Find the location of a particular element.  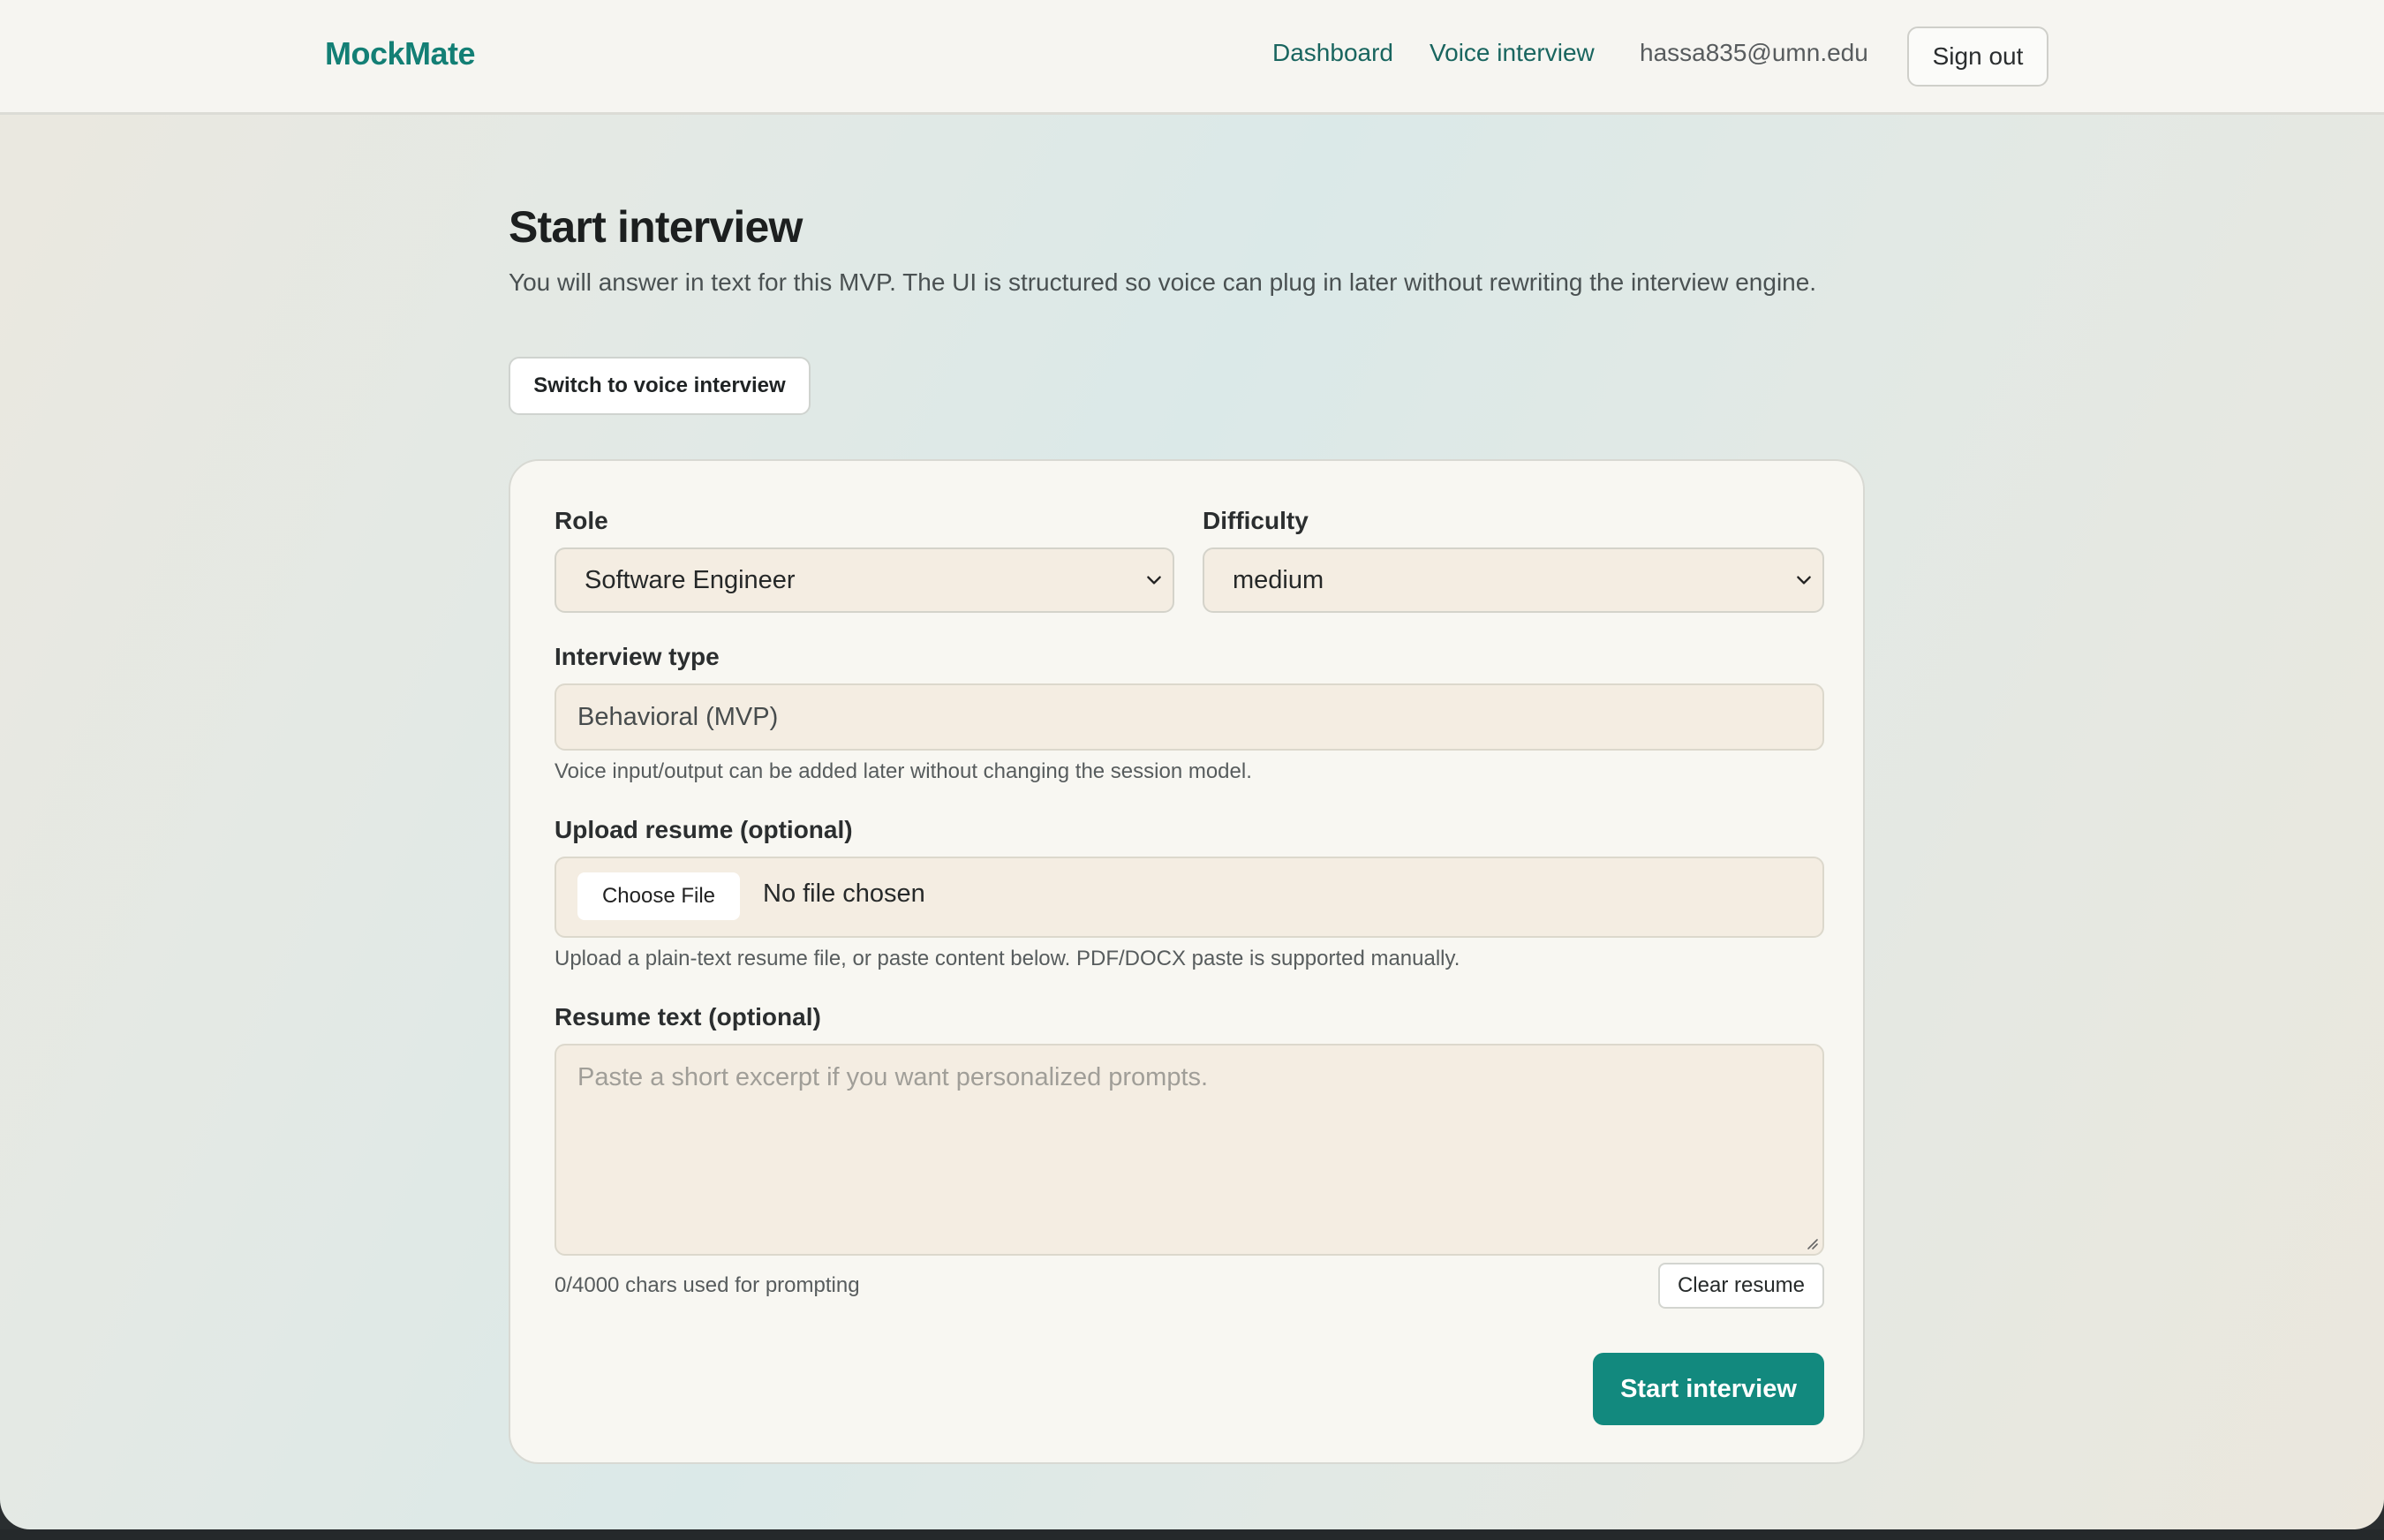

page-title: Start interview is located at coordinates (656, 227).